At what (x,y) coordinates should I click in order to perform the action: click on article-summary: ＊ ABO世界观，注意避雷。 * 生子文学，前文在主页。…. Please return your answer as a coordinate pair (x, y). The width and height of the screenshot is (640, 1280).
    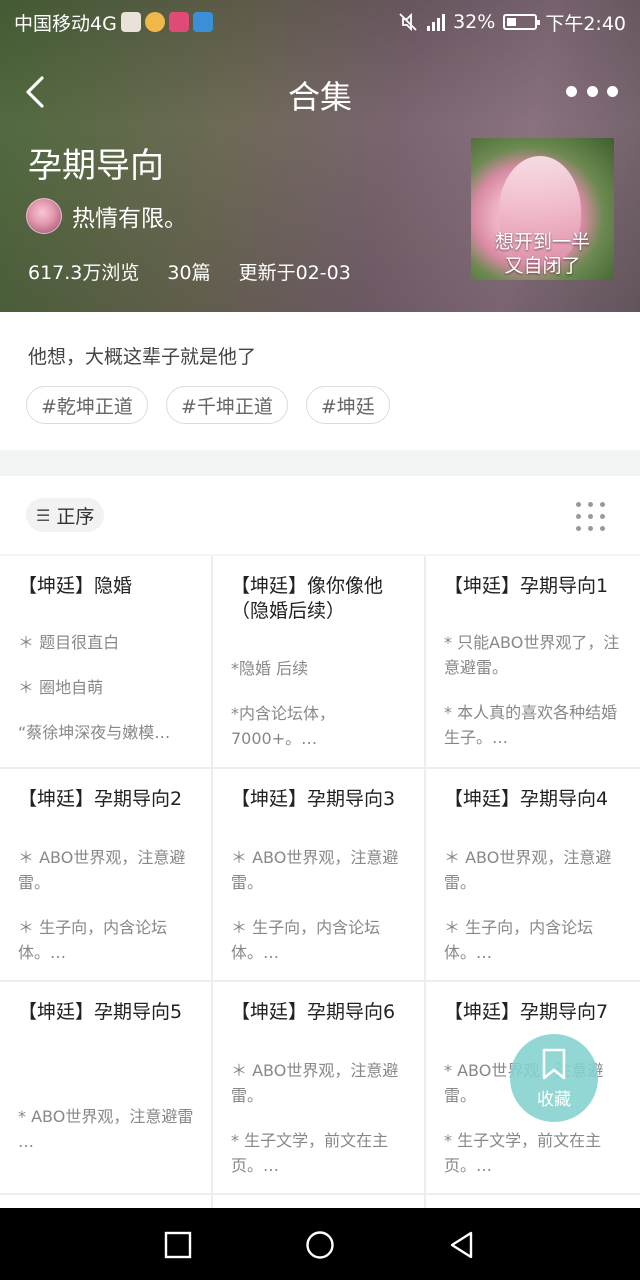
    Looking at the image, I should click on (315, 1118).